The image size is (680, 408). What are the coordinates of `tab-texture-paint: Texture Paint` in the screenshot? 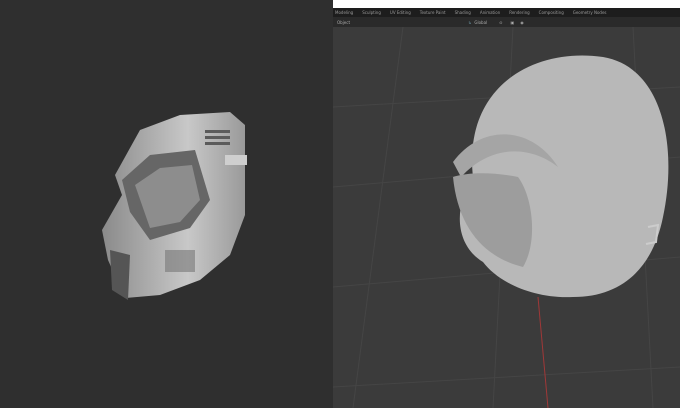 It's located at (433, 12).